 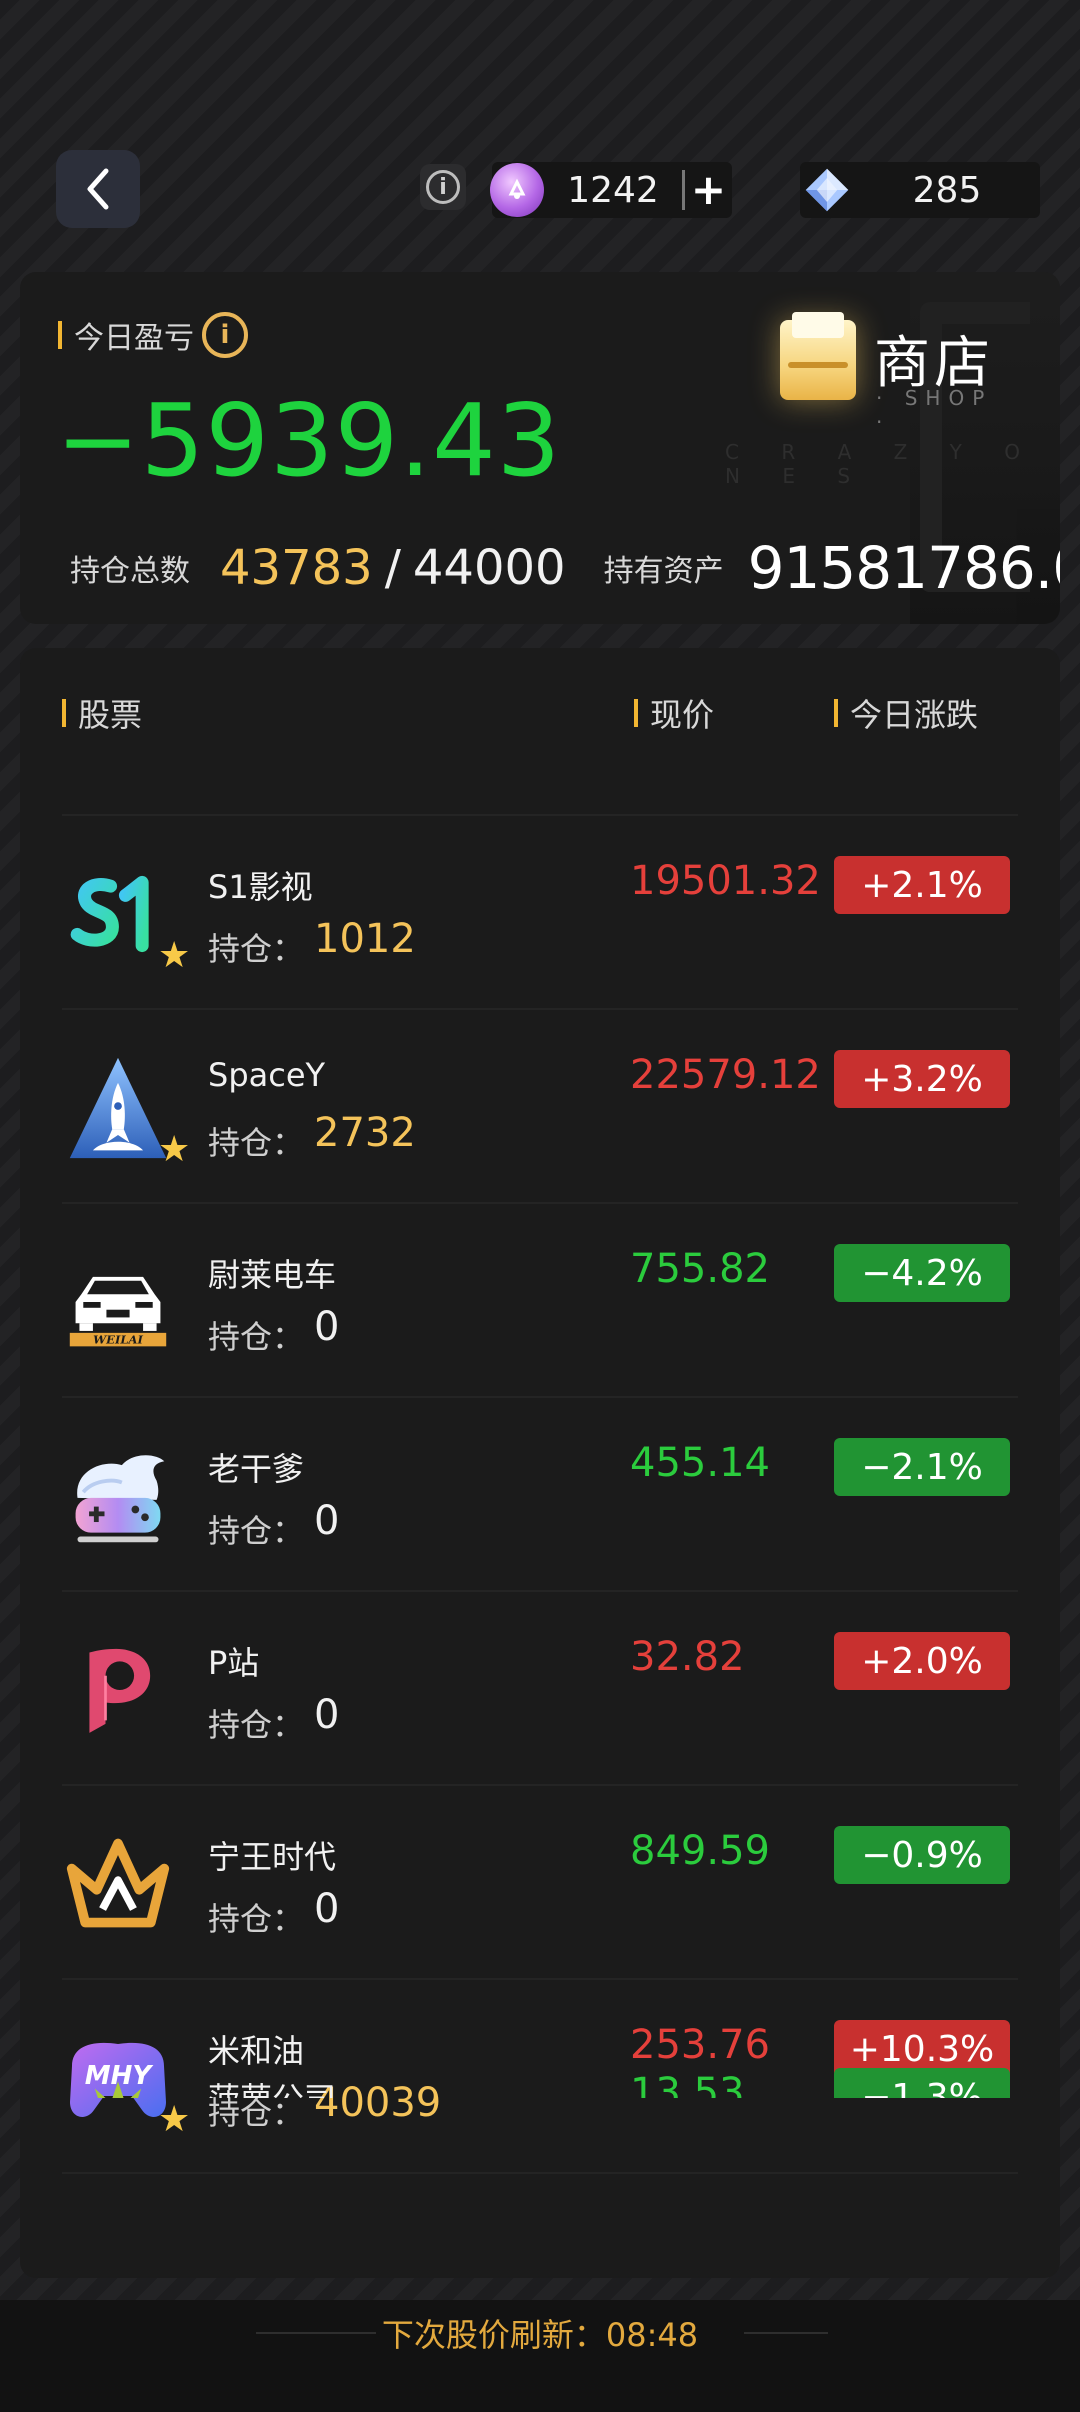 I want to click on holdings-max: 44000, so click(x=489, y=568).